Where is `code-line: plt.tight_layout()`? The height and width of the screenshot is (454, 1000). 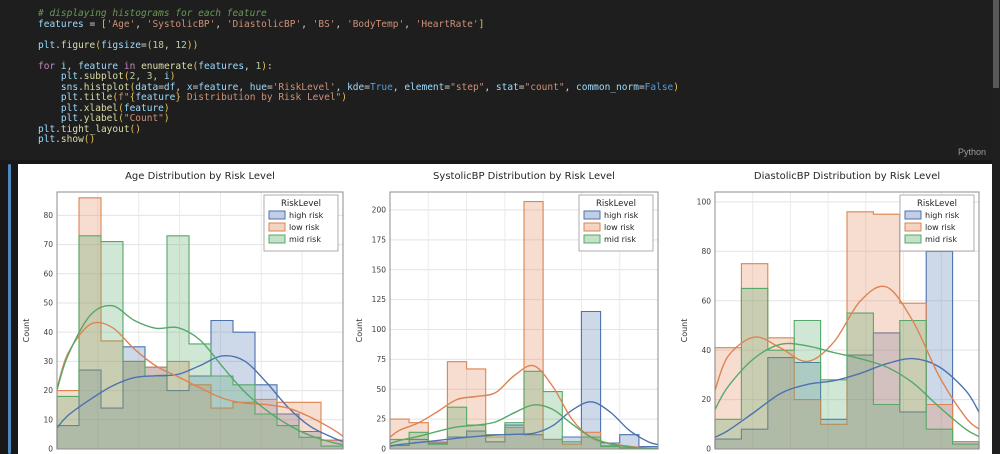
code-line: plt.tight_layout() is located at coordinates (89, 129).